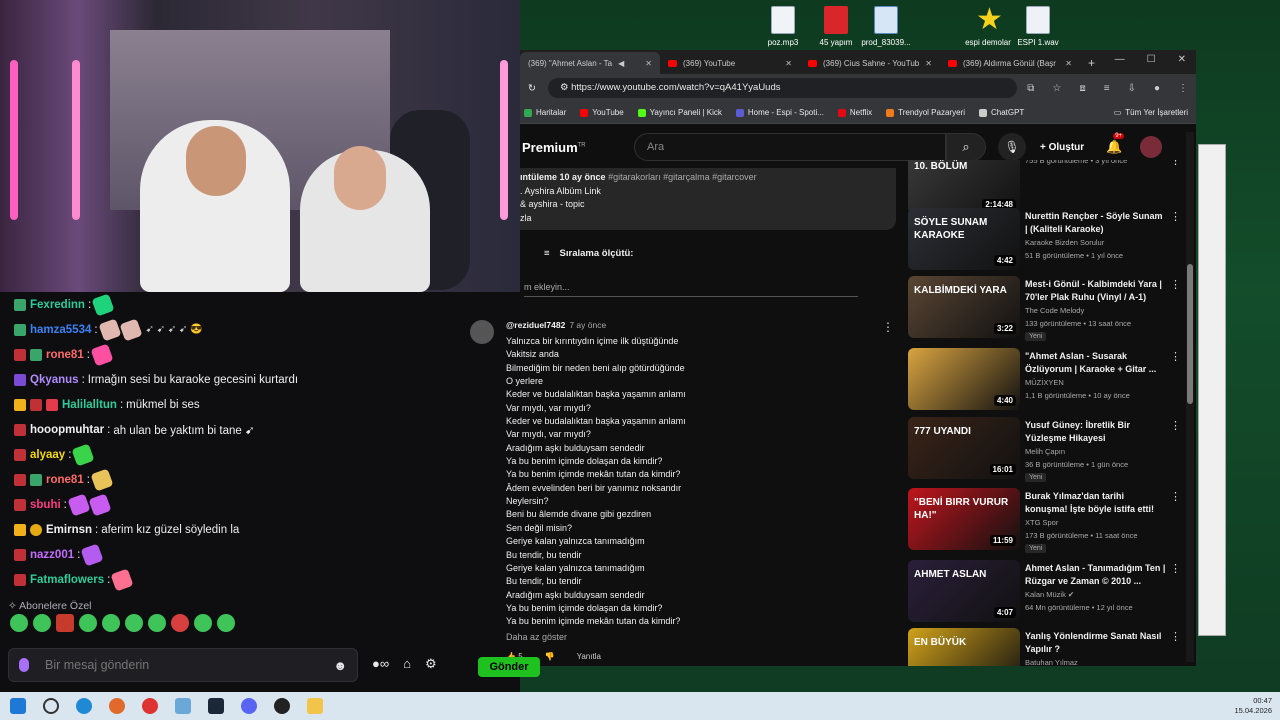 This screenshot has width=1280, height=720. I want to click on microphone-icon, so click(24, 665).